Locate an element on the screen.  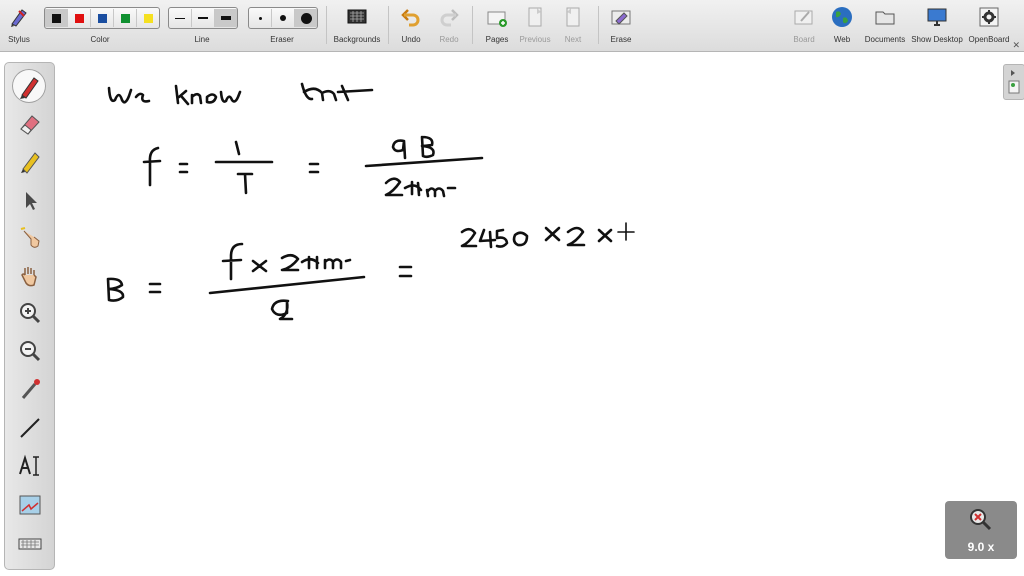
right-library-palette is located at coordinates (1013, 82).